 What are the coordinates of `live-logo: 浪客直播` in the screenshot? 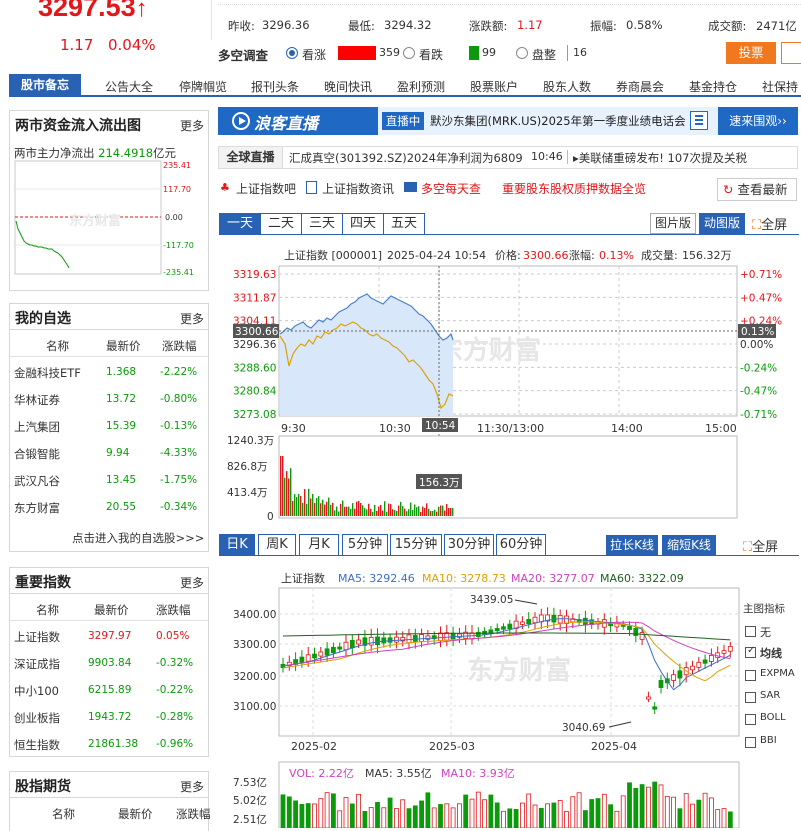 It's located at (286, 123).